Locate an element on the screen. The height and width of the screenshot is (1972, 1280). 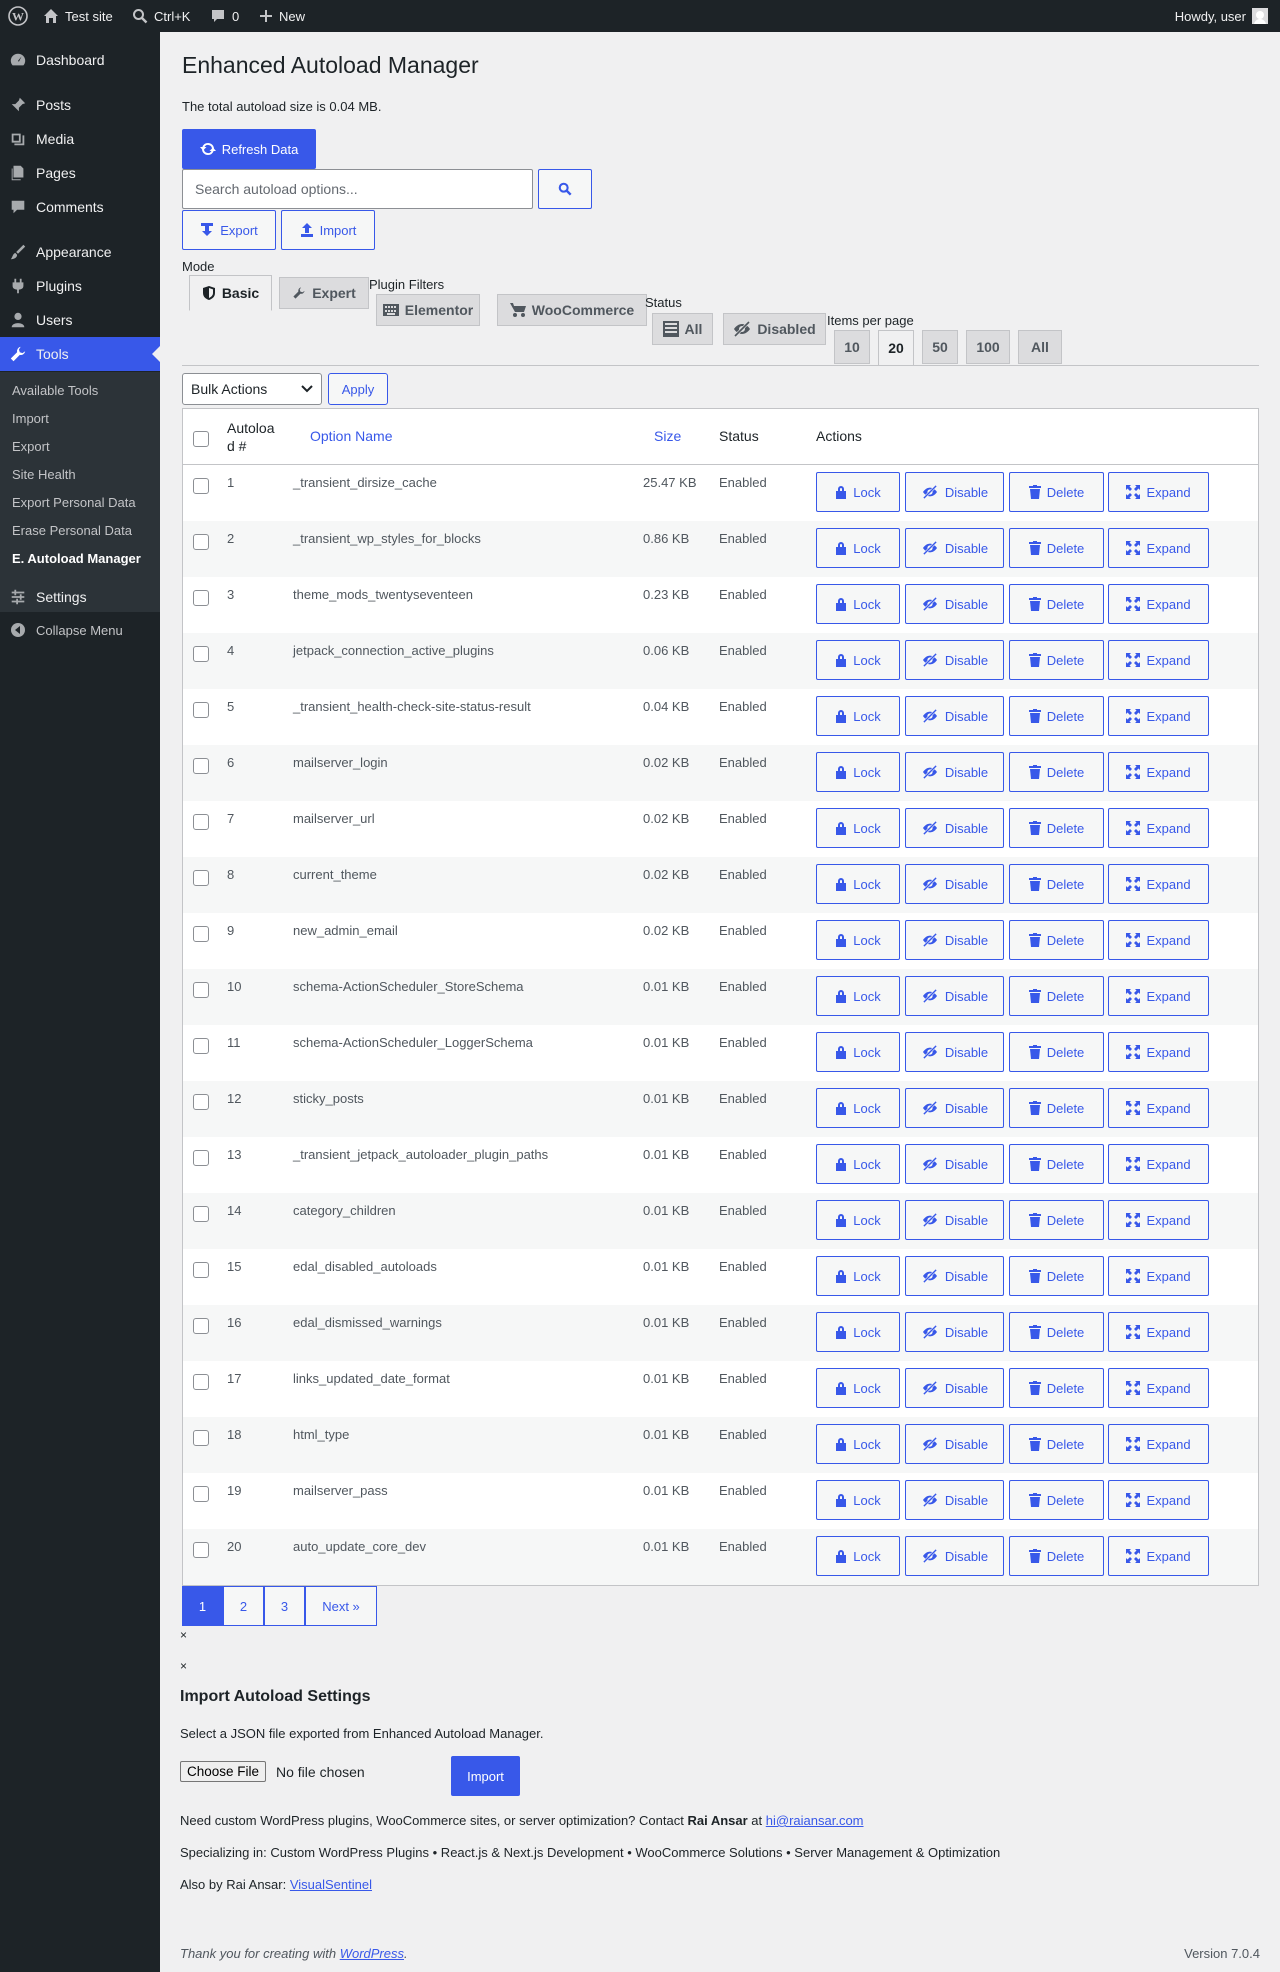
submenu-export-personal-data: Export Personal Data is located at coordinates (74, 502).